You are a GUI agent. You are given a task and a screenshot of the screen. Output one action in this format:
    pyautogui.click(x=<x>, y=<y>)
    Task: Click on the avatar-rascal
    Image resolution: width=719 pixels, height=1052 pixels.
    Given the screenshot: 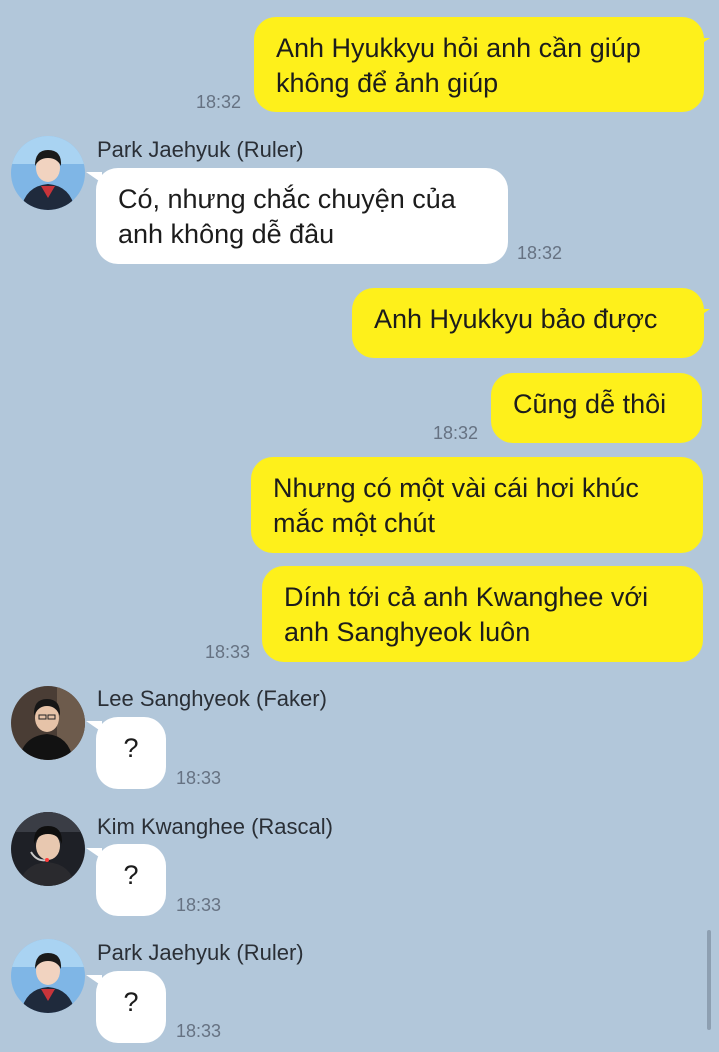 What is the action you would take?
    pyautogui.click(x=48, y=849)
    